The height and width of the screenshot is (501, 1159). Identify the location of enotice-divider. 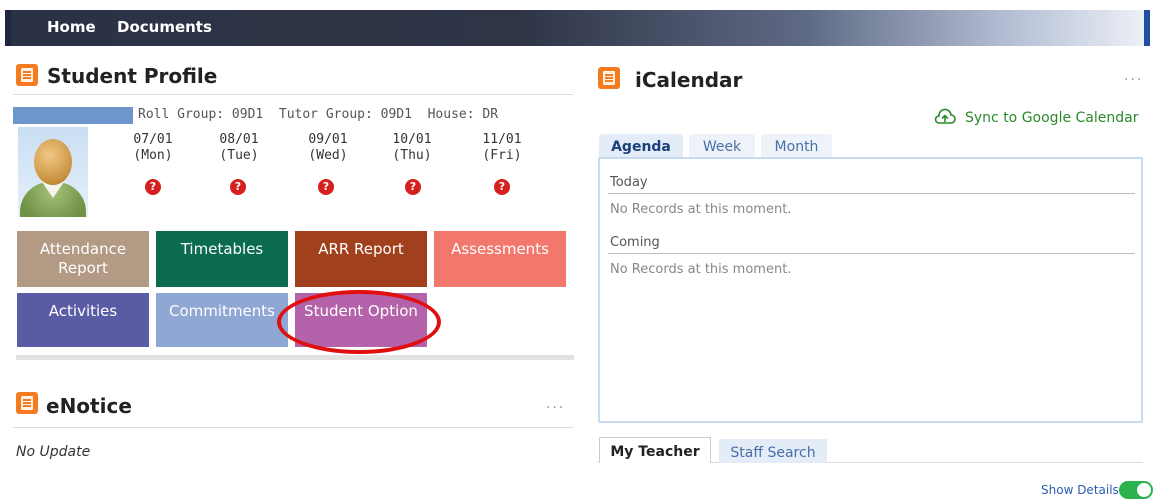
(293, 427).